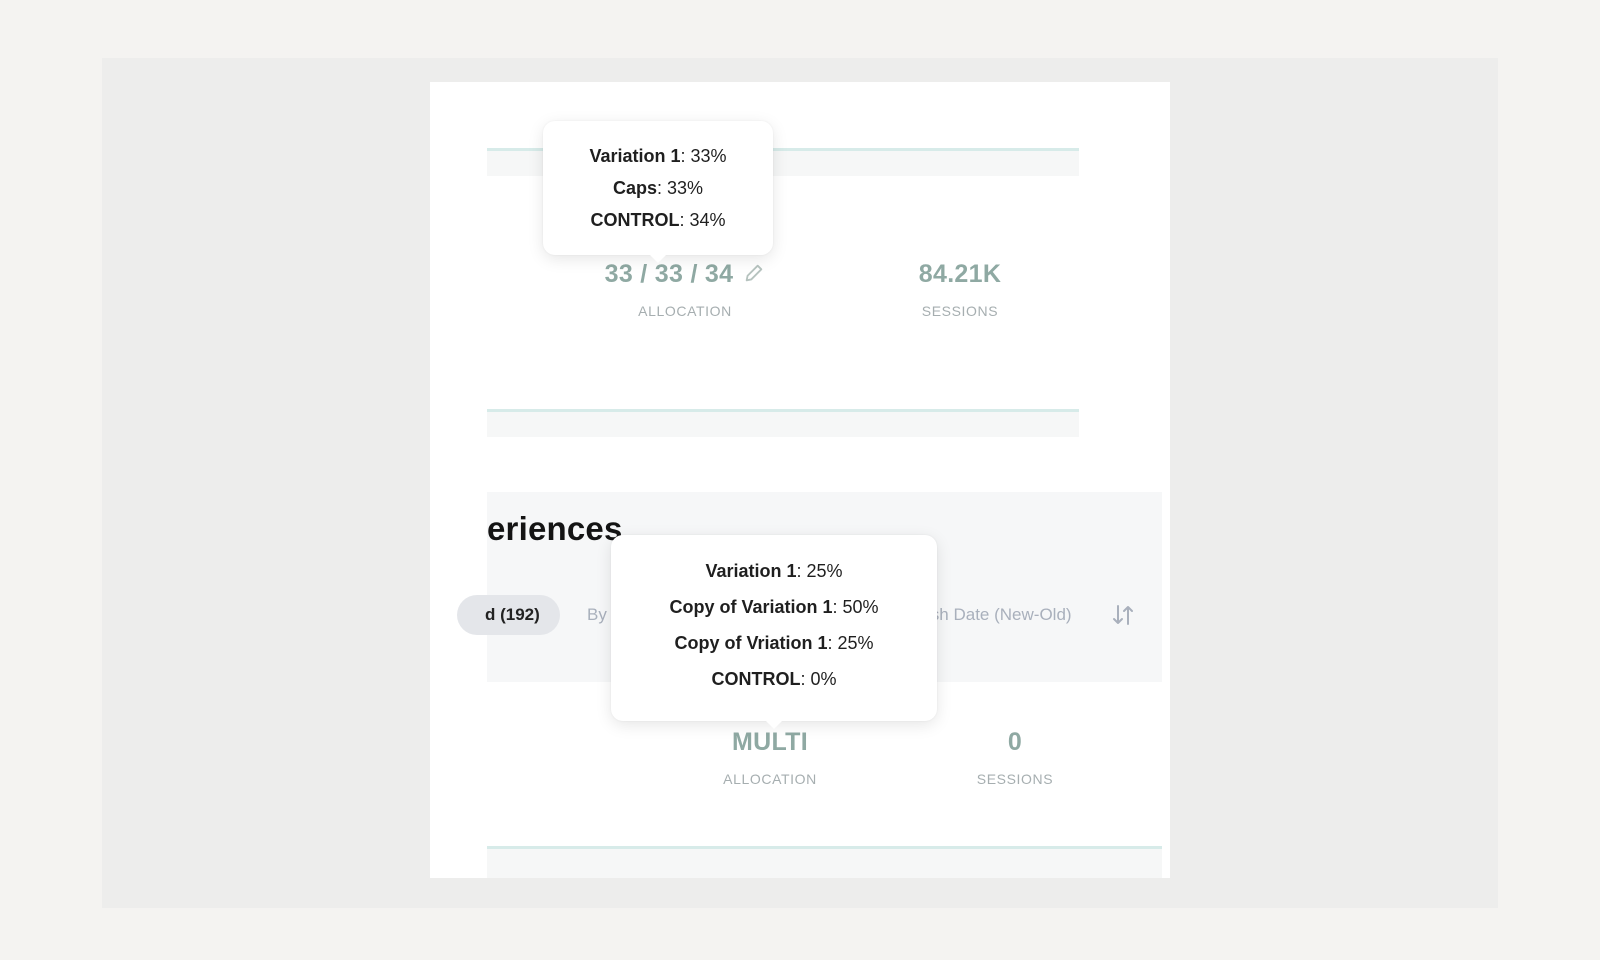 The width and height of the screenshot is (1600, 960). Describe the element at coordinates (658, 188) in the screenshot. I see `tooltip-line: Caps: 33%` at that location.